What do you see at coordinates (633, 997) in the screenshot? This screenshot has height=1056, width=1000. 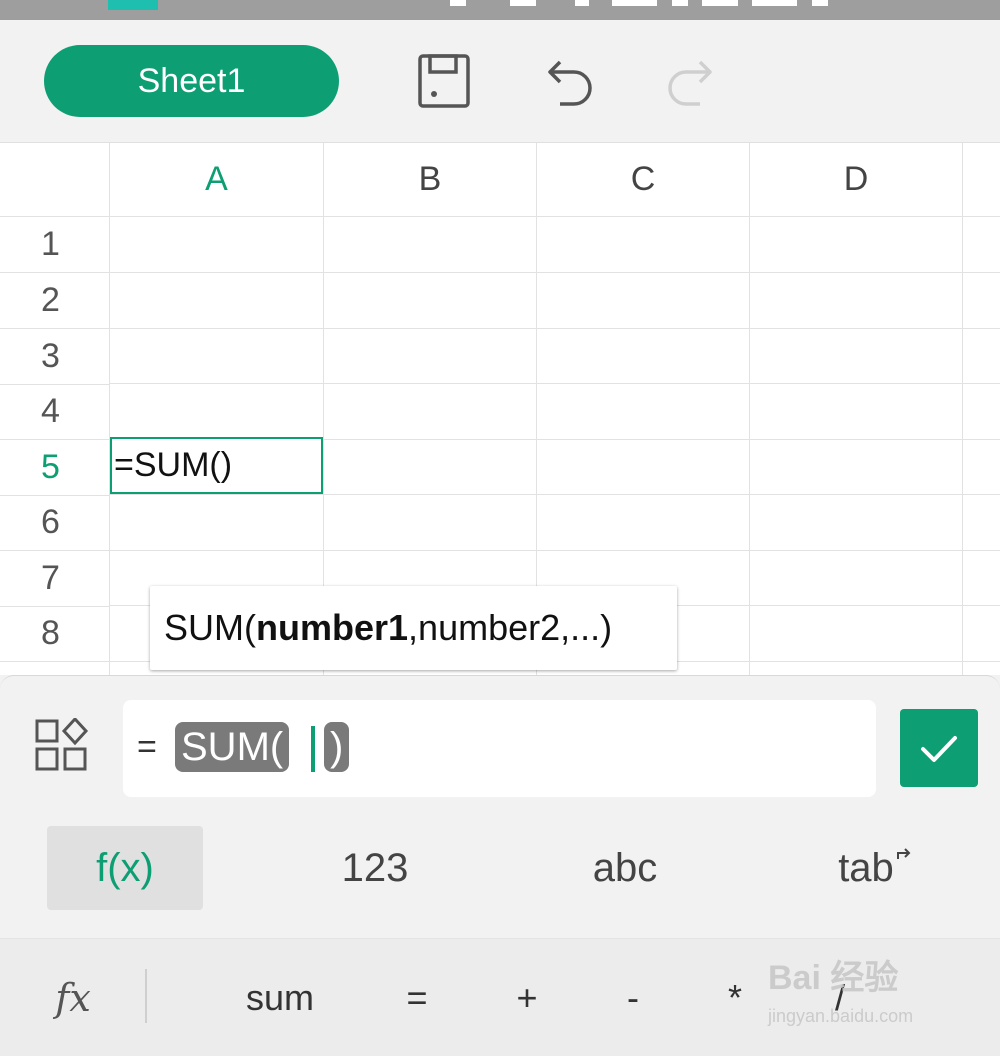 I see `quick-minus-button: -` at bounding box center [633, 997].